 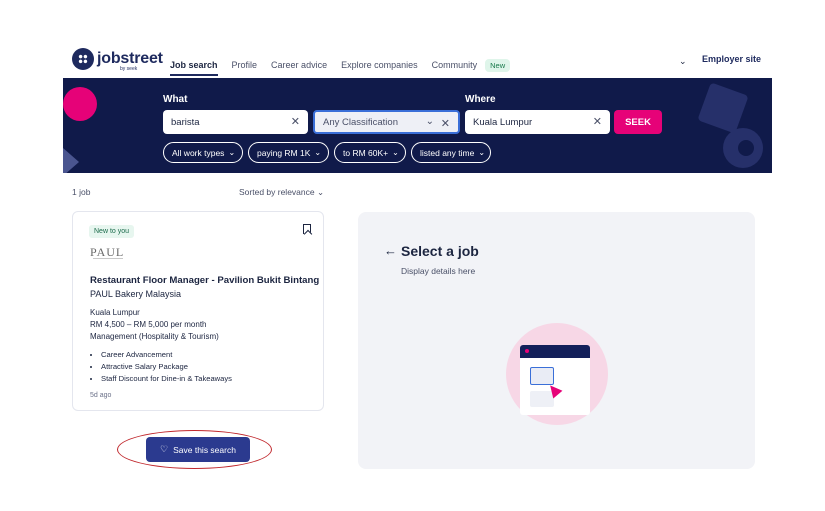 I want to click on logo-subtext: by seek, so click(x=129, y=69).